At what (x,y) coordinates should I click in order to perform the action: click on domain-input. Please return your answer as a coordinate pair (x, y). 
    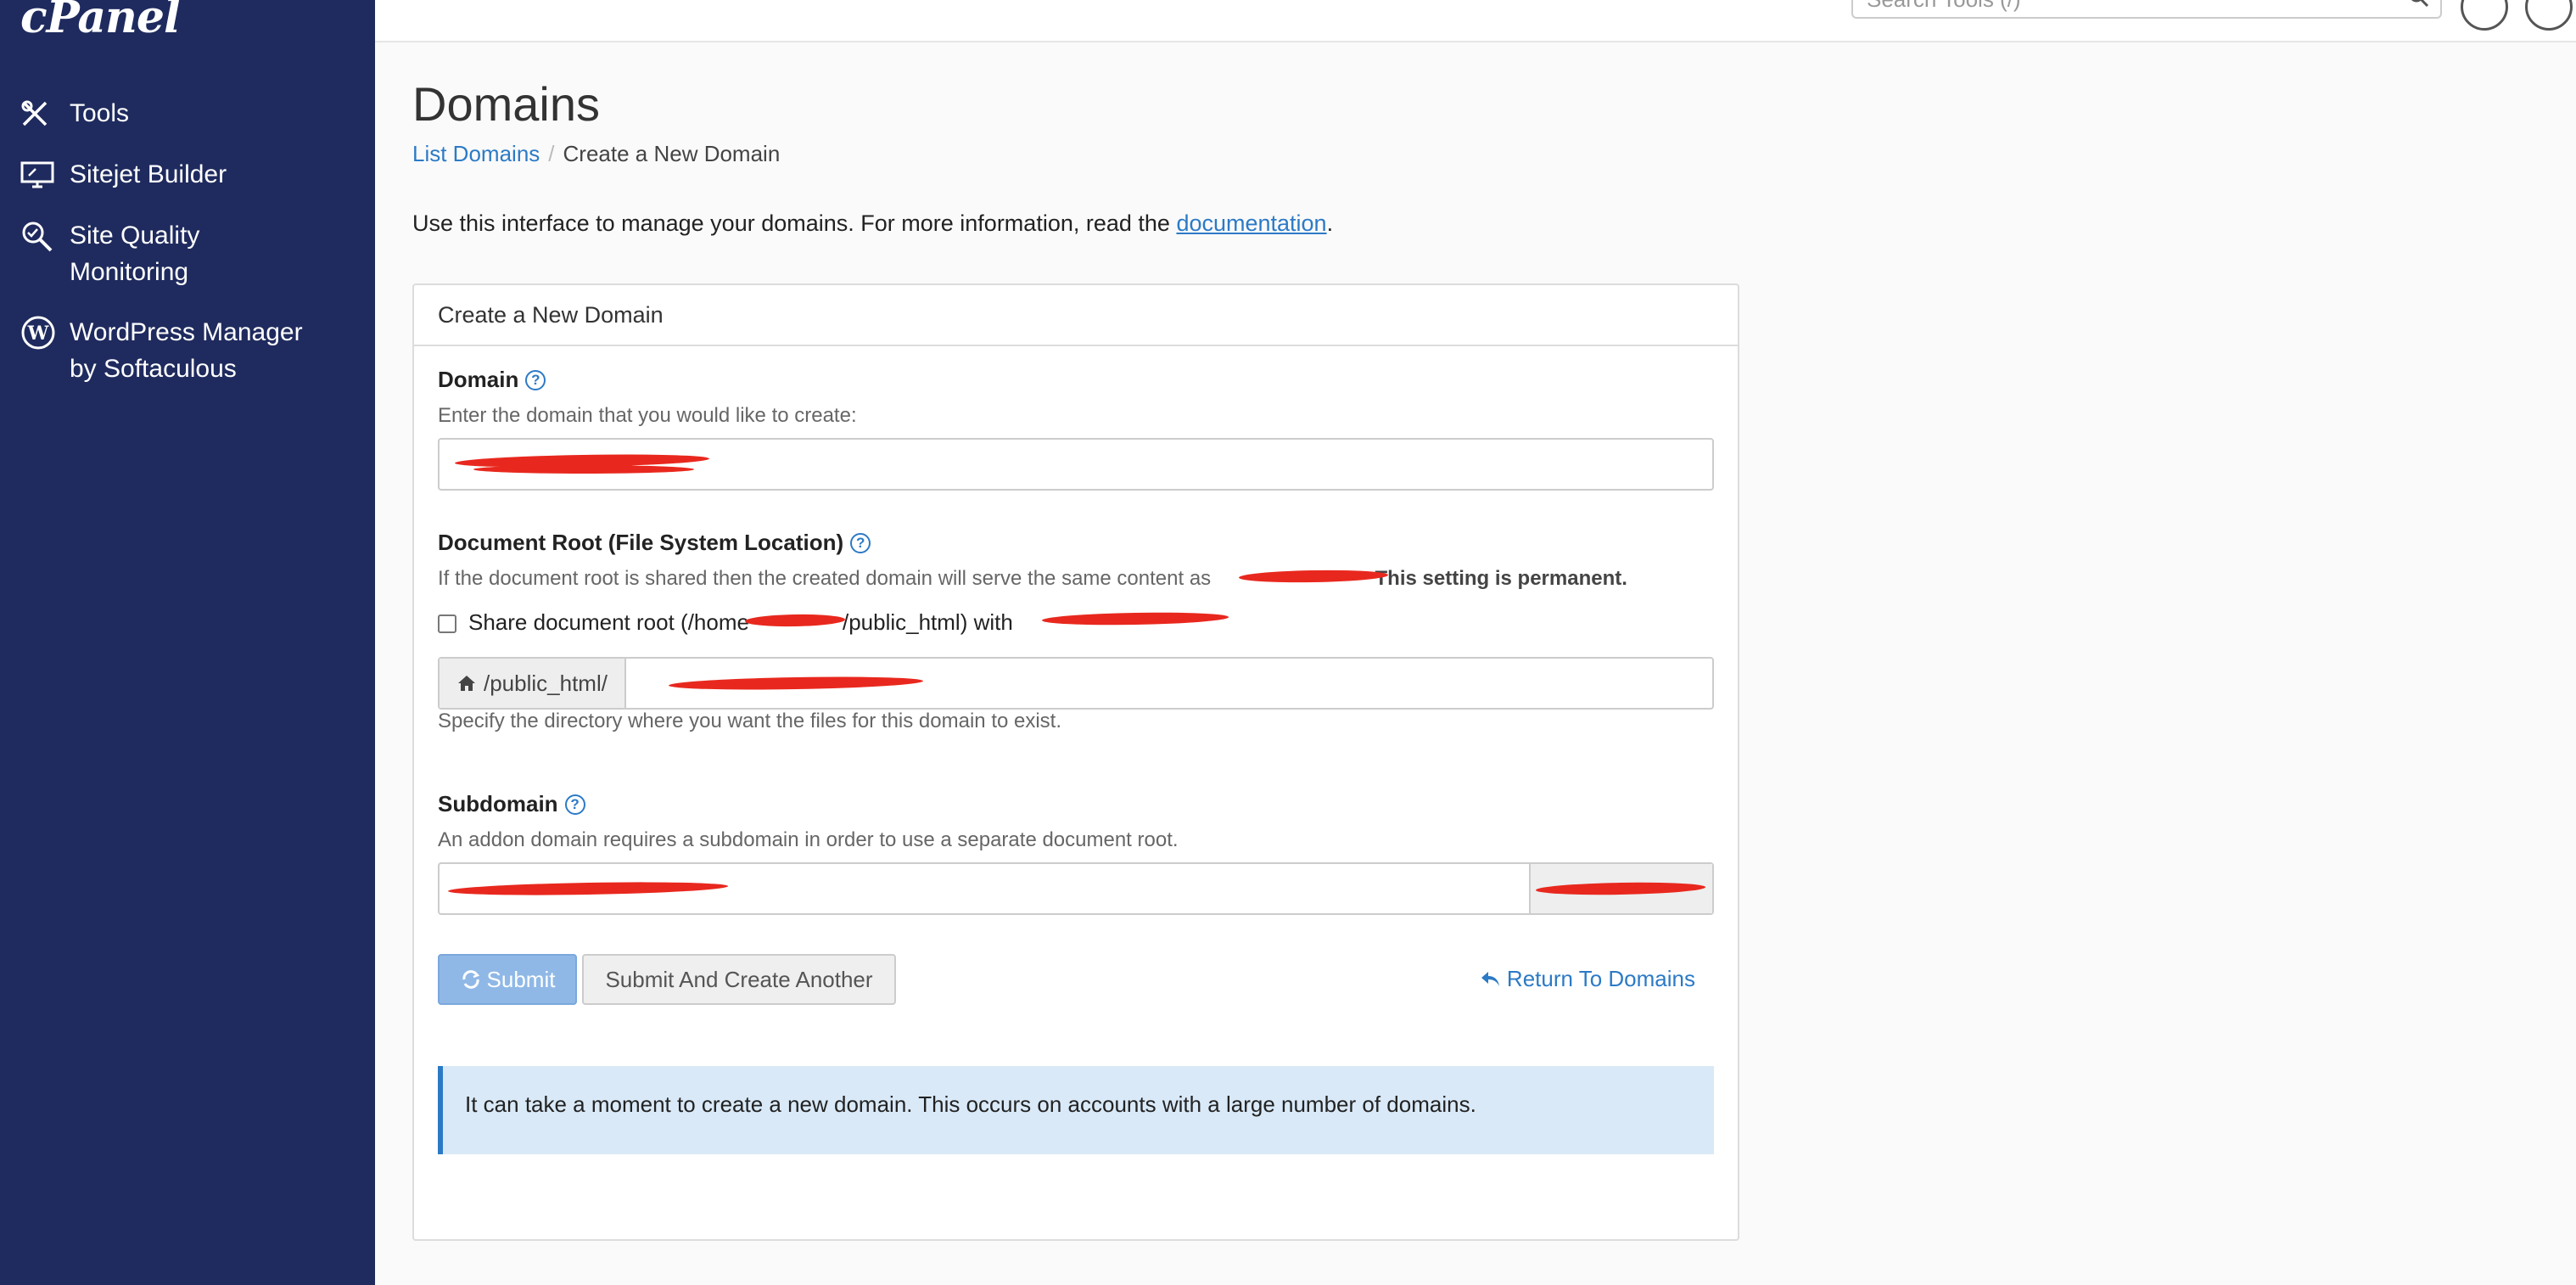
    Looking at the image, I should click on (1076, 465).